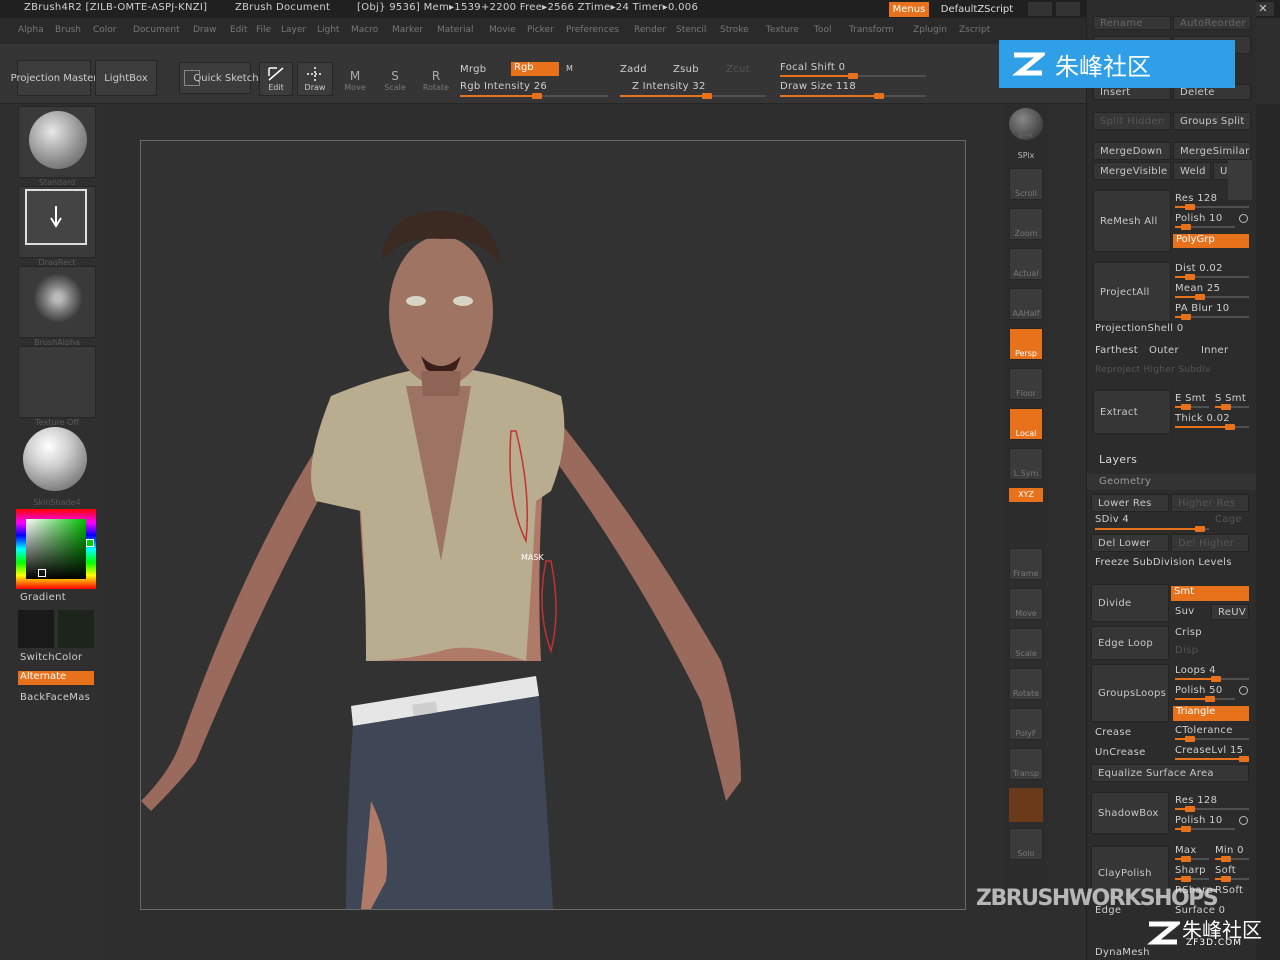 This screenshot has height=960, width=1280. What do you see at coordinates (57, 386) in the screenshot?
I see `texture-thumbnail: Texture Off` at bounding box center [57, 386].